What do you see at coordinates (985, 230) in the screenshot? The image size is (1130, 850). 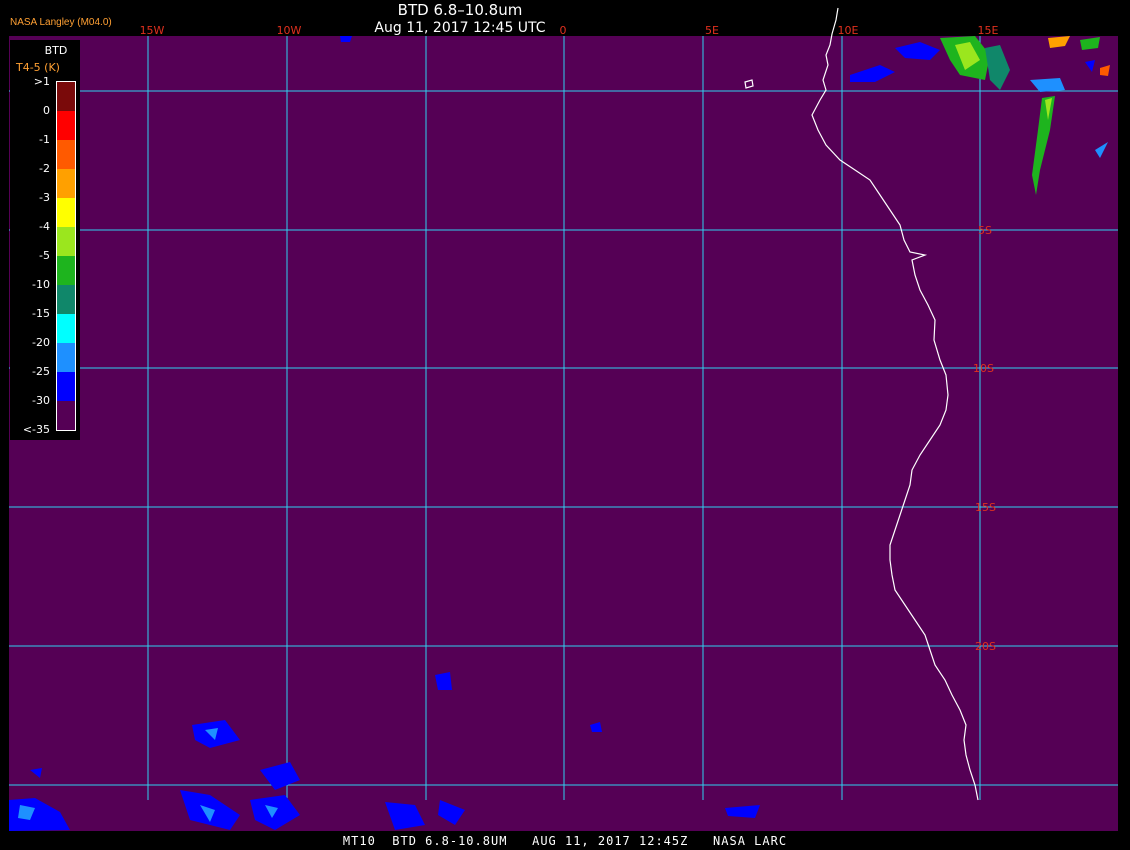 I see `lat-label-5s: 5S` at bounding box center [985, 230].